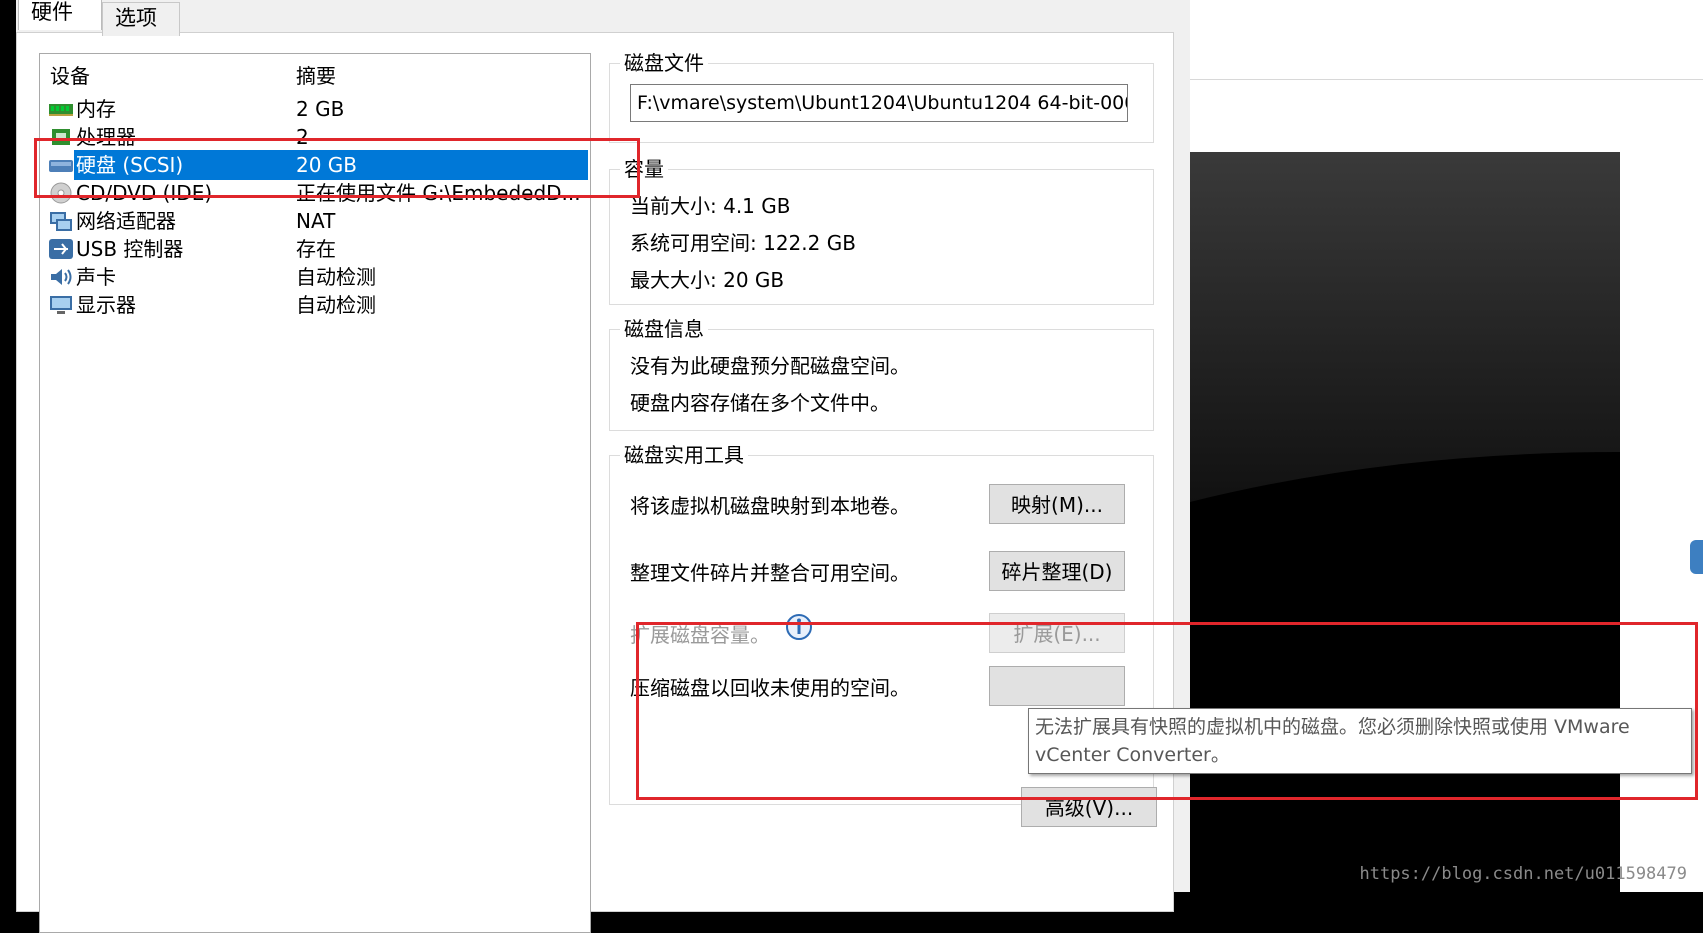 The height and width of the screenshot is (933, 1703). Describe the element at coordinates (96, 109) in the screenshot. I see `device-name: 内存` at that location.